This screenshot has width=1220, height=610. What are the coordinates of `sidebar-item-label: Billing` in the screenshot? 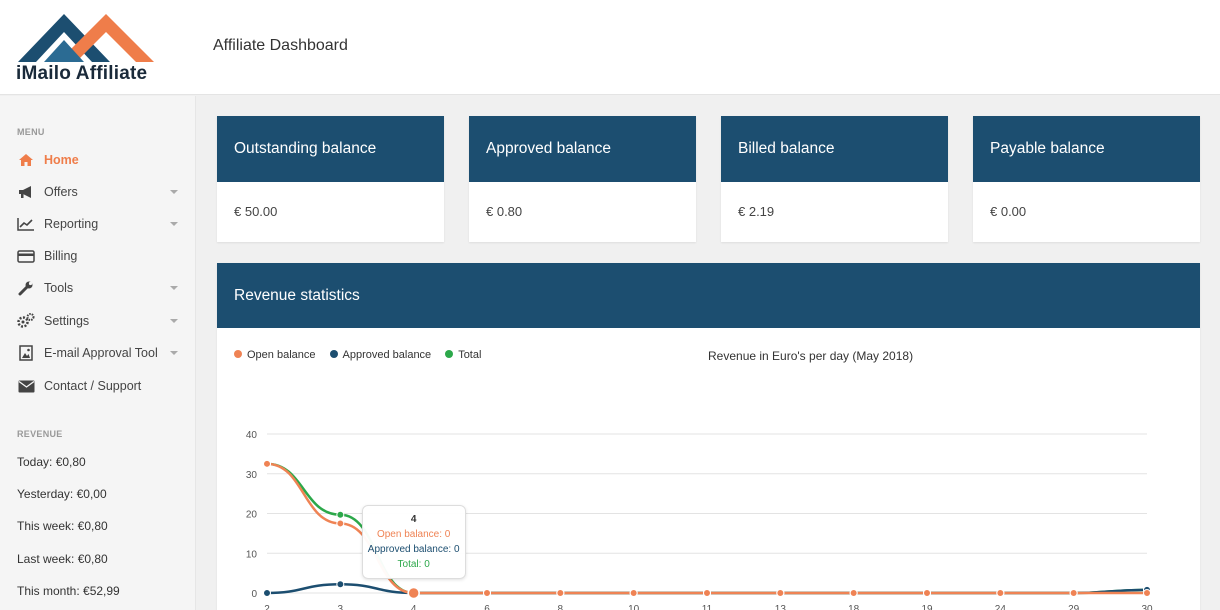 It's located at (61, 256).